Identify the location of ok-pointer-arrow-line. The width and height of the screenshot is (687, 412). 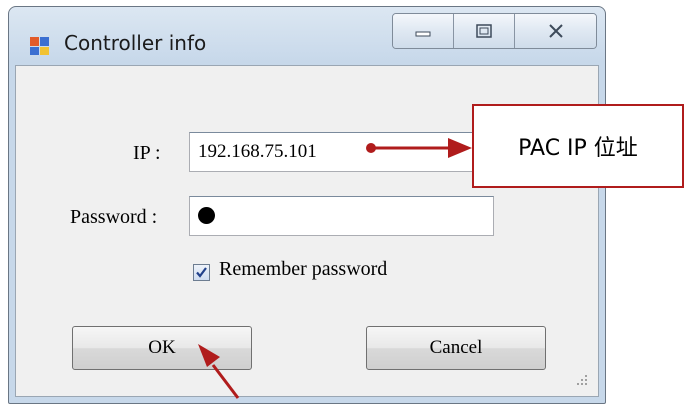
(225, 381).